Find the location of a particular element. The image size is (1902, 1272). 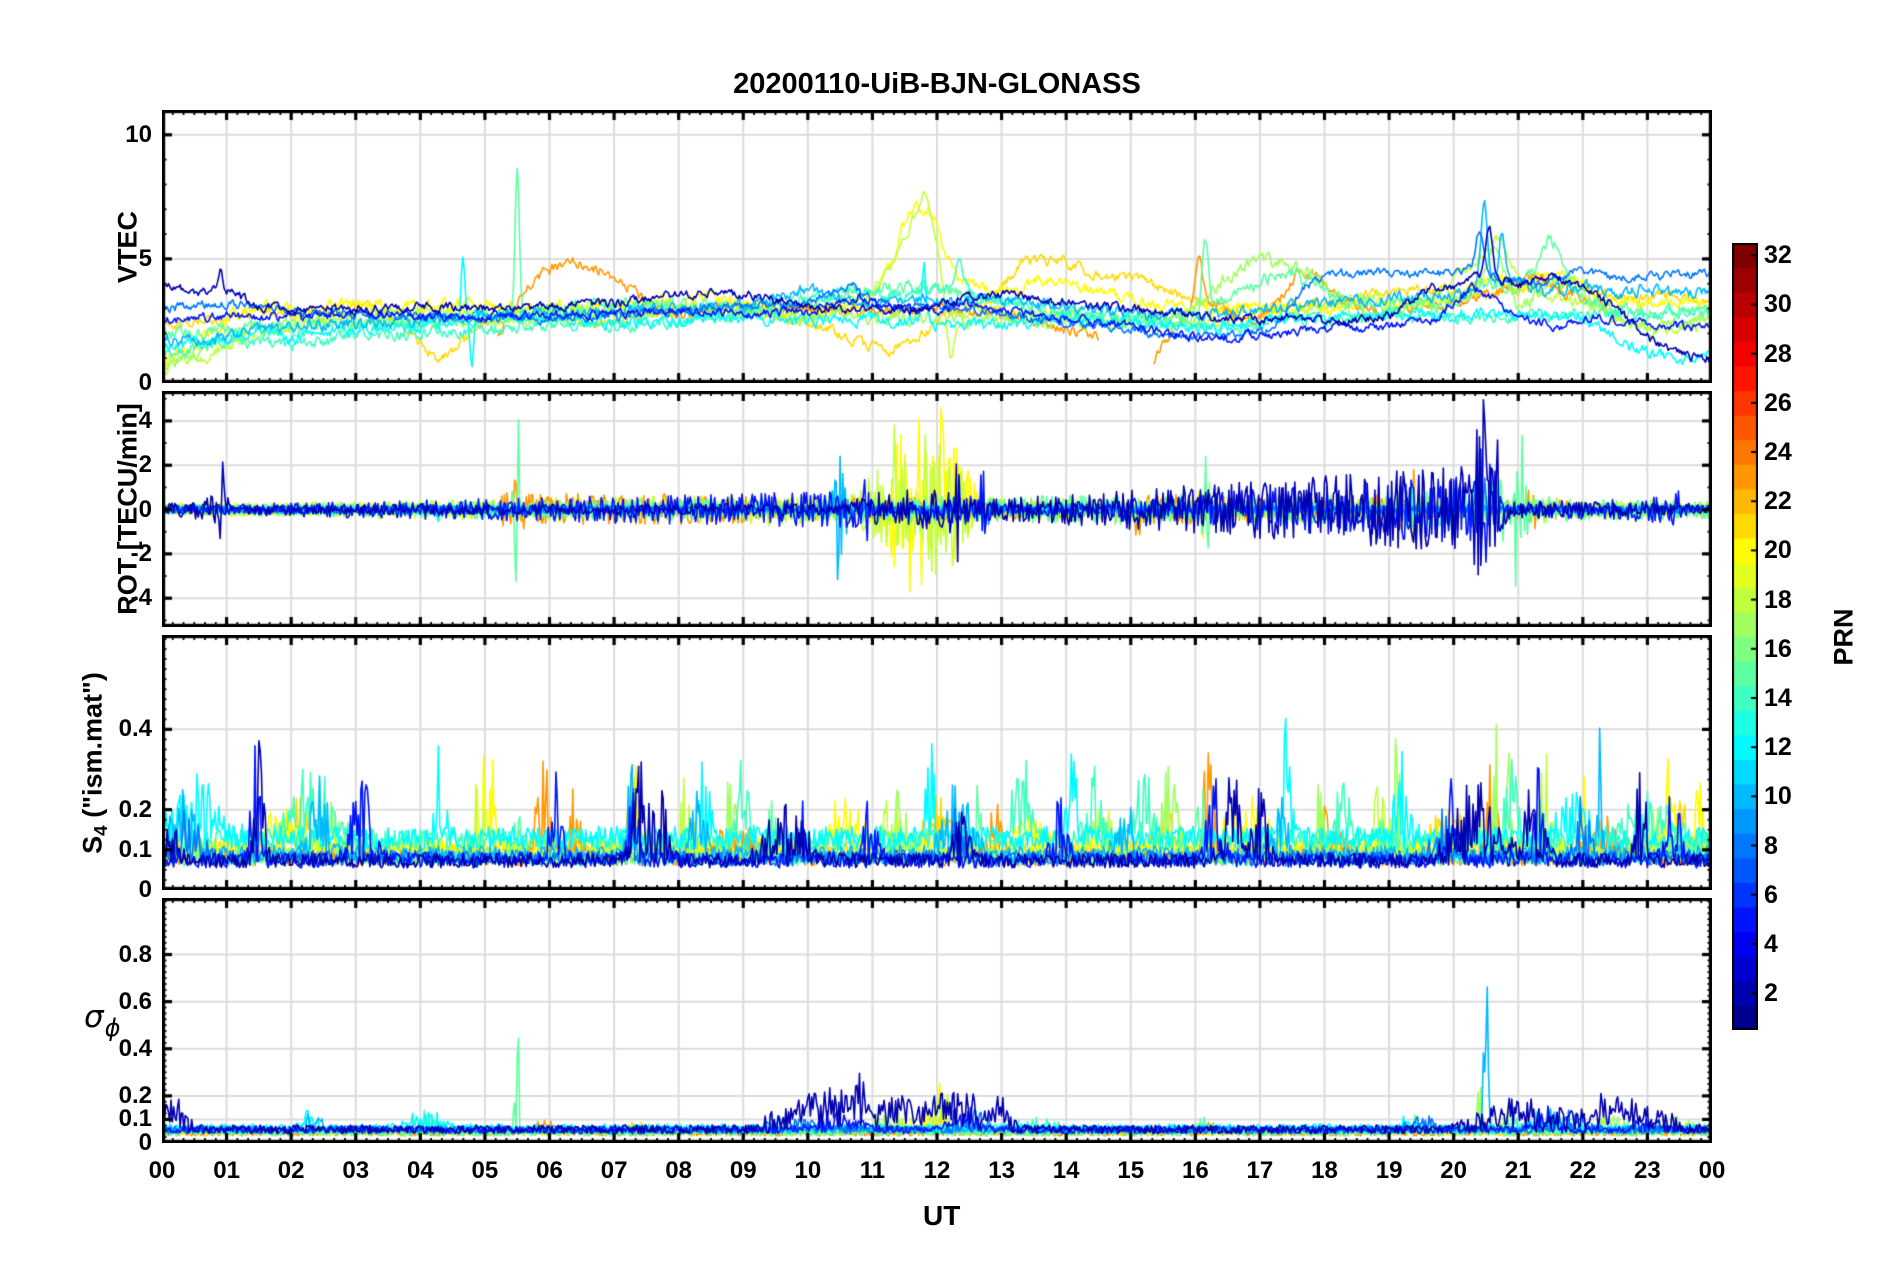

colorbar-tick-label: 22 is located at coordinates (1778, 501).